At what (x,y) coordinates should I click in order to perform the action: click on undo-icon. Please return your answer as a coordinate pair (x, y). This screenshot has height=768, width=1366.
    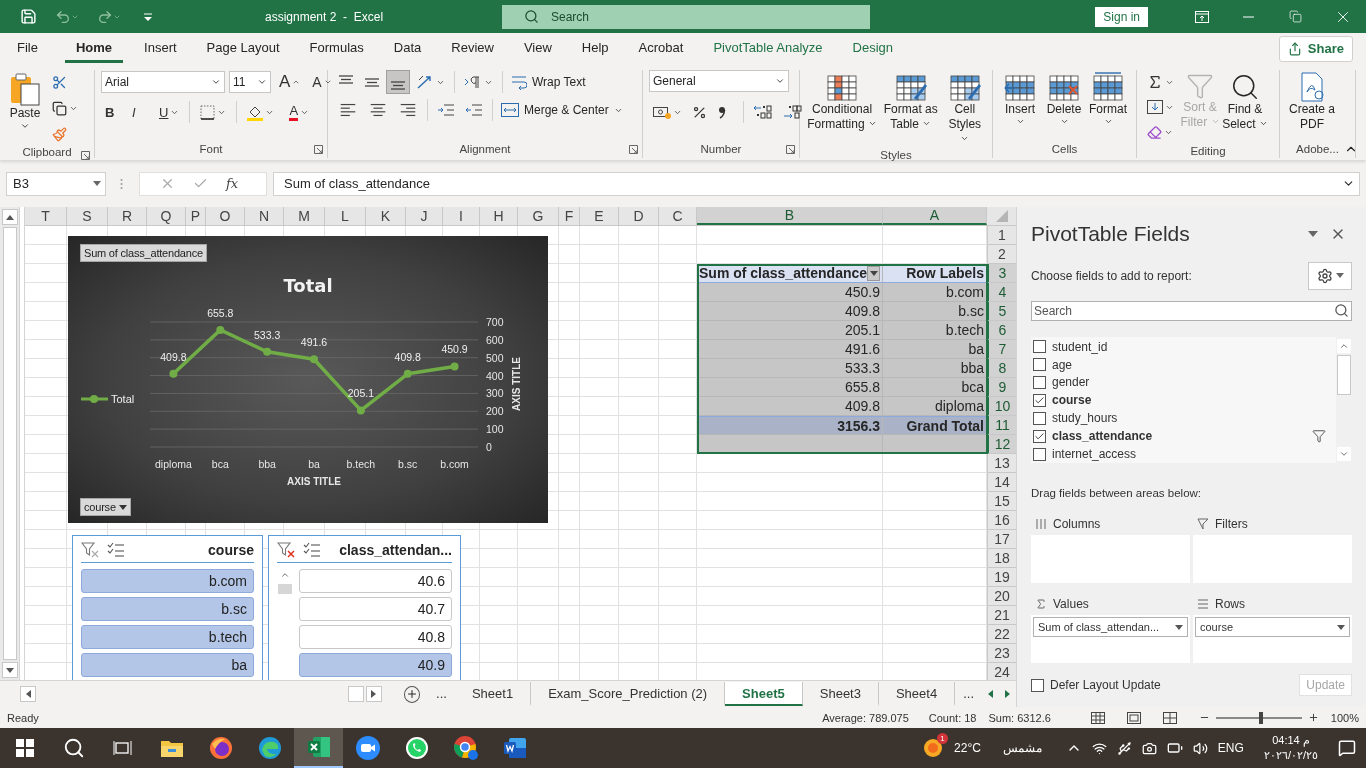
    Looking at the image, I should click on (63, 16).